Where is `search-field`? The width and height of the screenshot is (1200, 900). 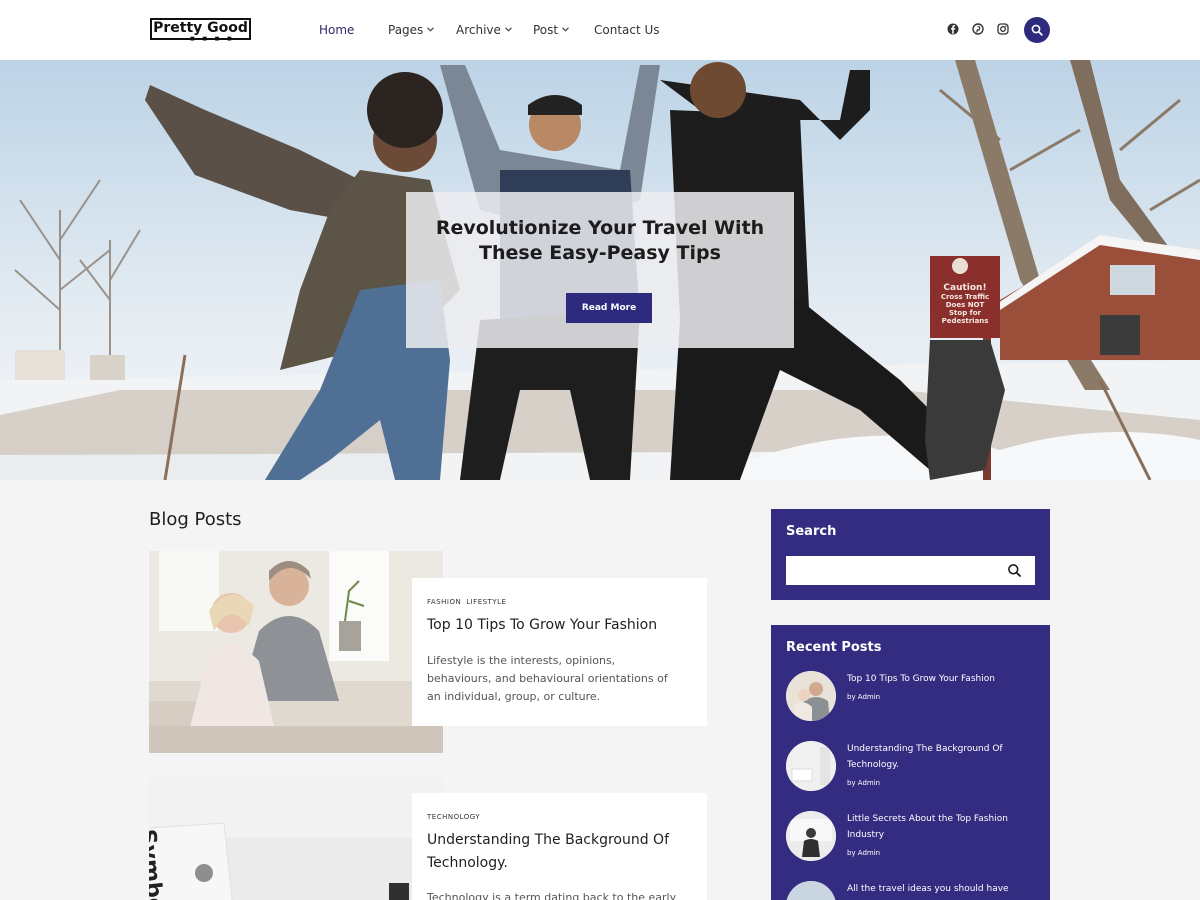
search-field is located at coordinates (910, 570).